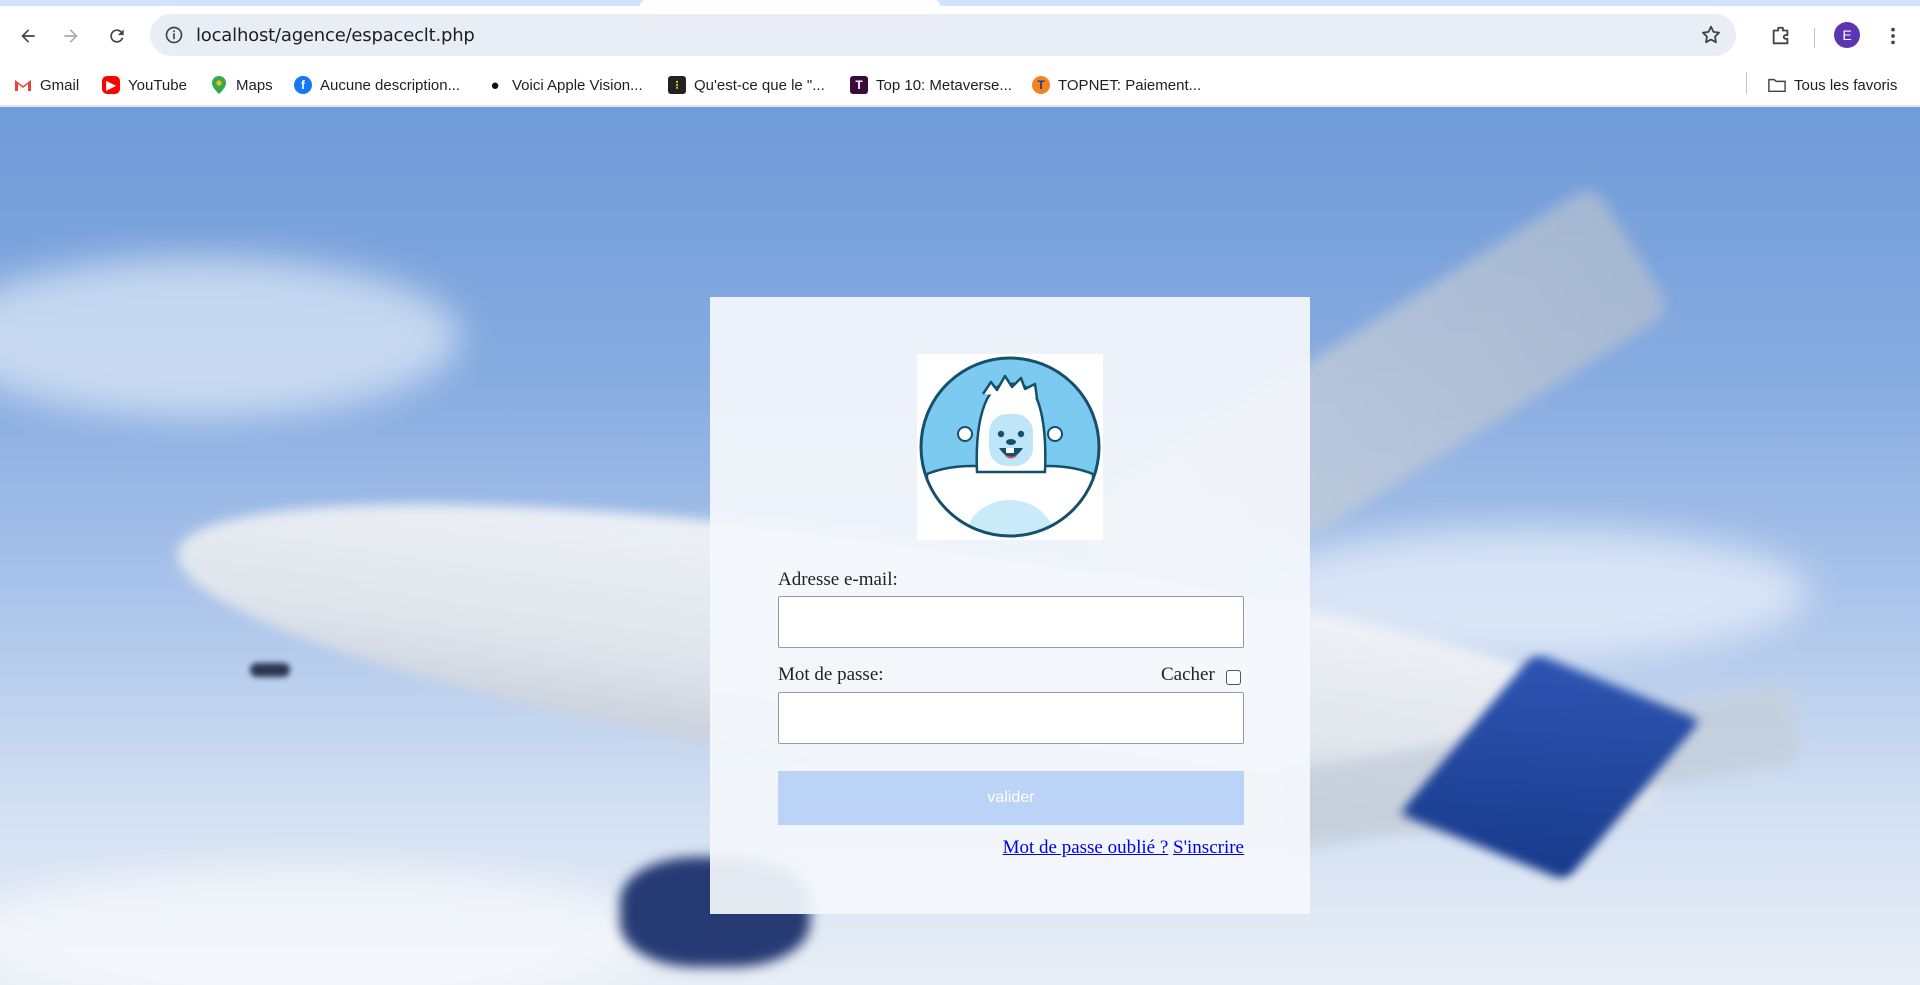 The image size is (1920, 985). I want to click on bookmark-label: Maps, so click(254, 85).